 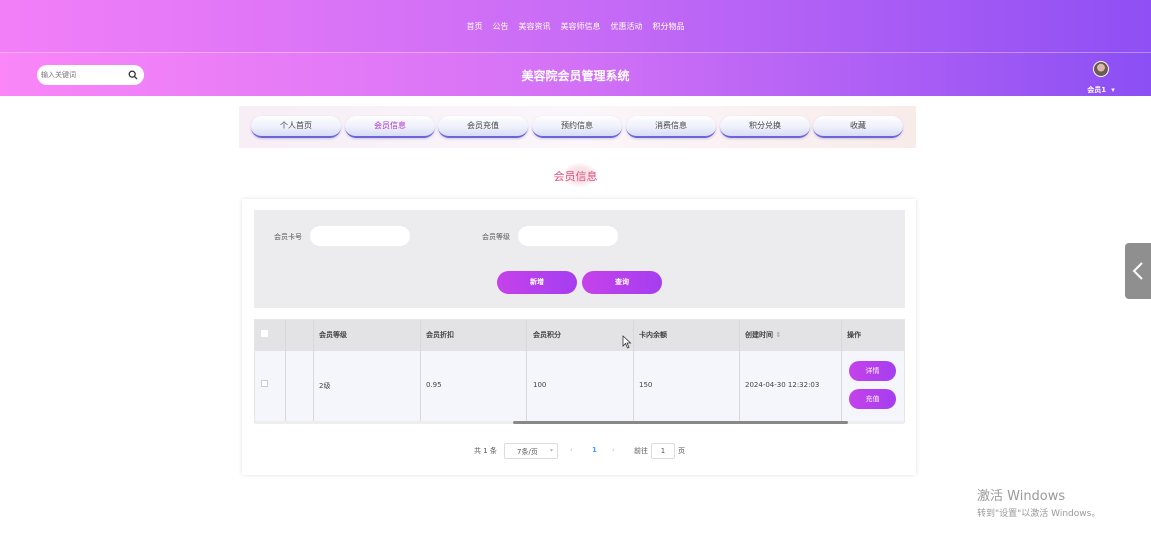 I want to click on sort-icon: ⇕, so click(x=778, y=335).